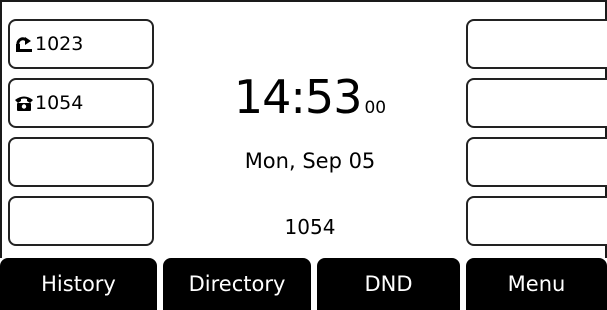  What do you see at coordinates (303, 1) in the screenshot?
I see `screen-frame-top` at bounding box center [303, 1].